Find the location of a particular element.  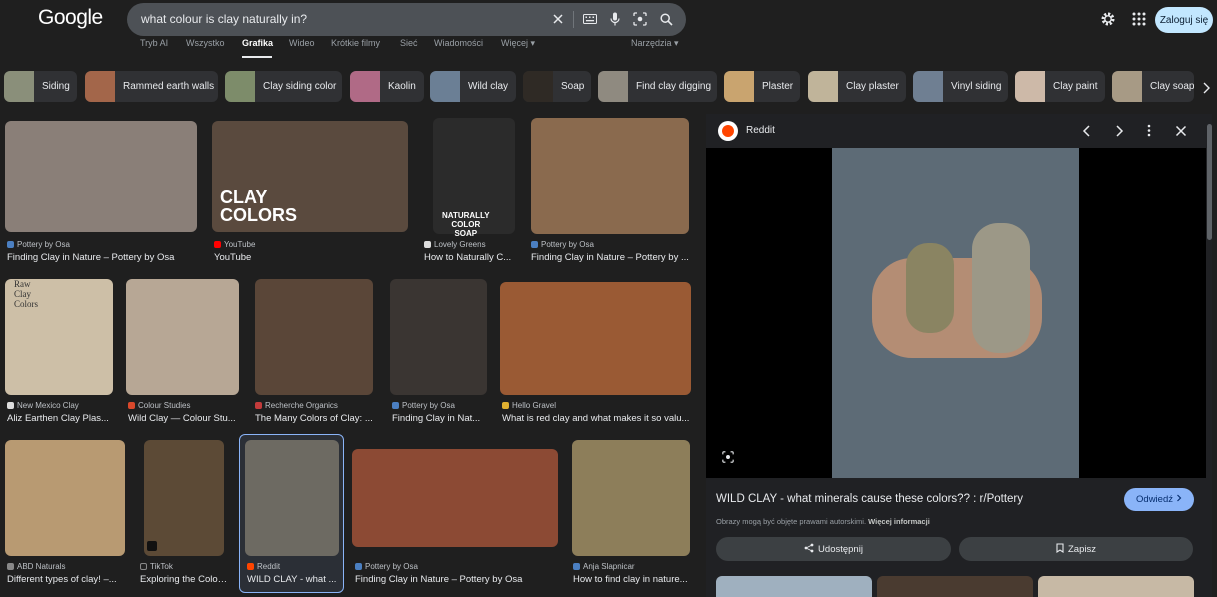

settings-gear-icon is located at coordinates (1108, 21).